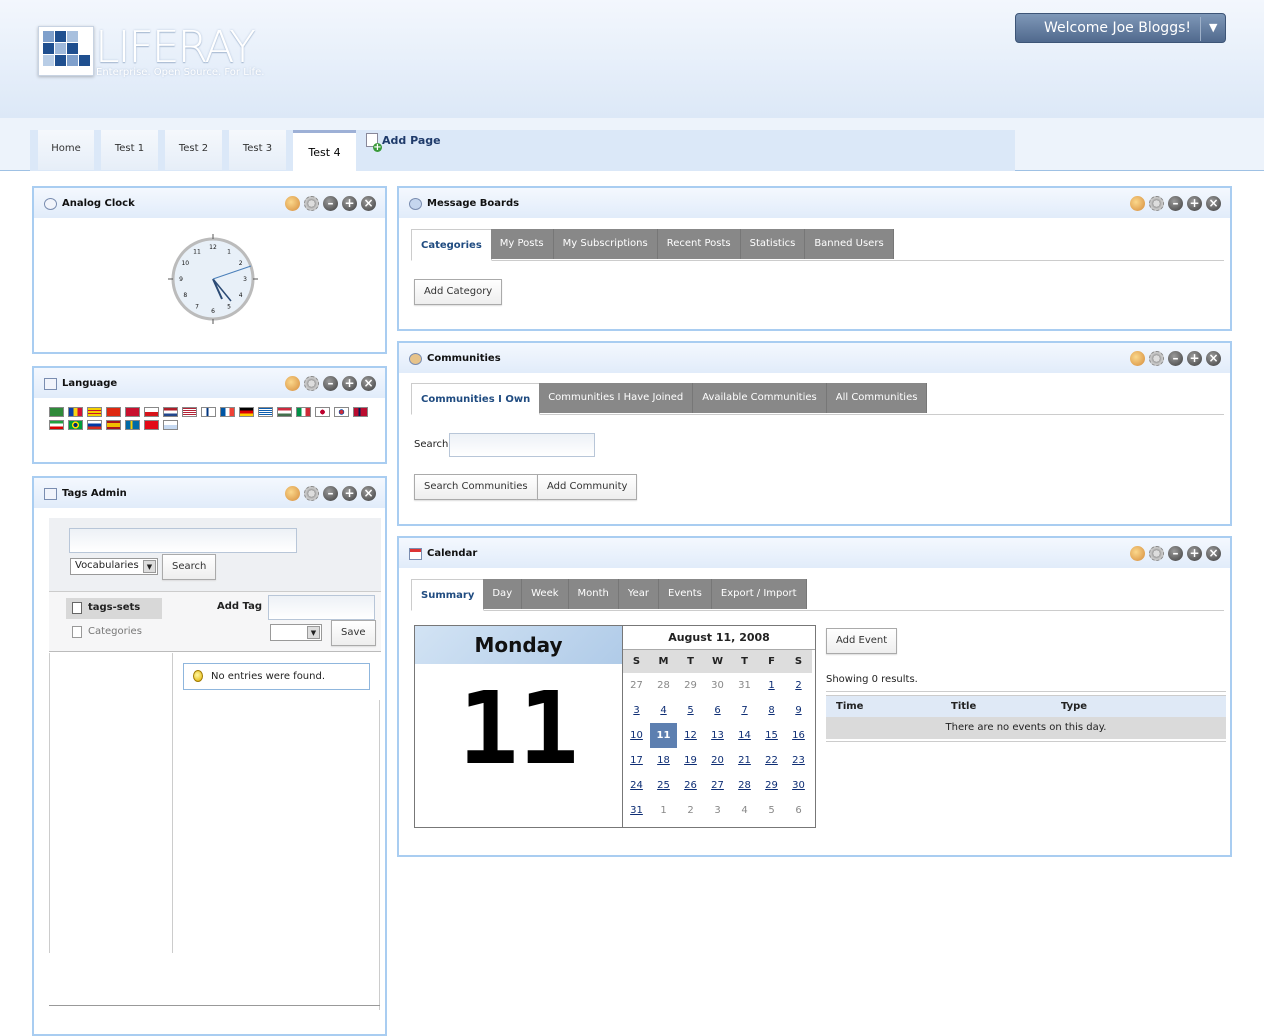 Image resolution: width=1264 pixels, height=1036 pixels. Describe the element at coordinates (522, 244) in the screenshot. I see `tab-my-posts: My Posts` at that location.